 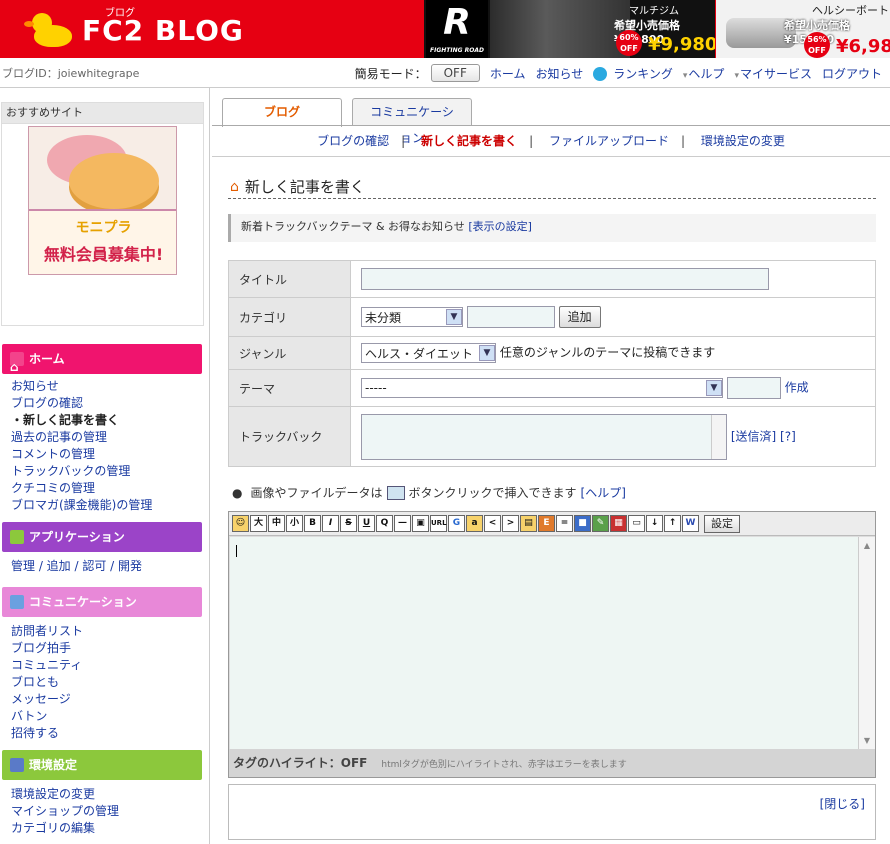 I want to click on subnav-change-settings: 環境設定の変更, so click(x=743, y=141).